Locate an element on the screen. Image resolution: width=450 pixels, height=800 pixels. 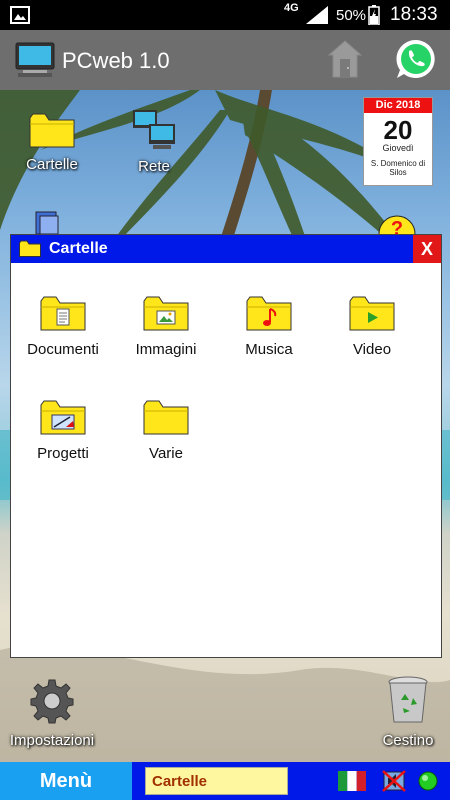
folder-musica: Musica is located at coordinates (269, 326).